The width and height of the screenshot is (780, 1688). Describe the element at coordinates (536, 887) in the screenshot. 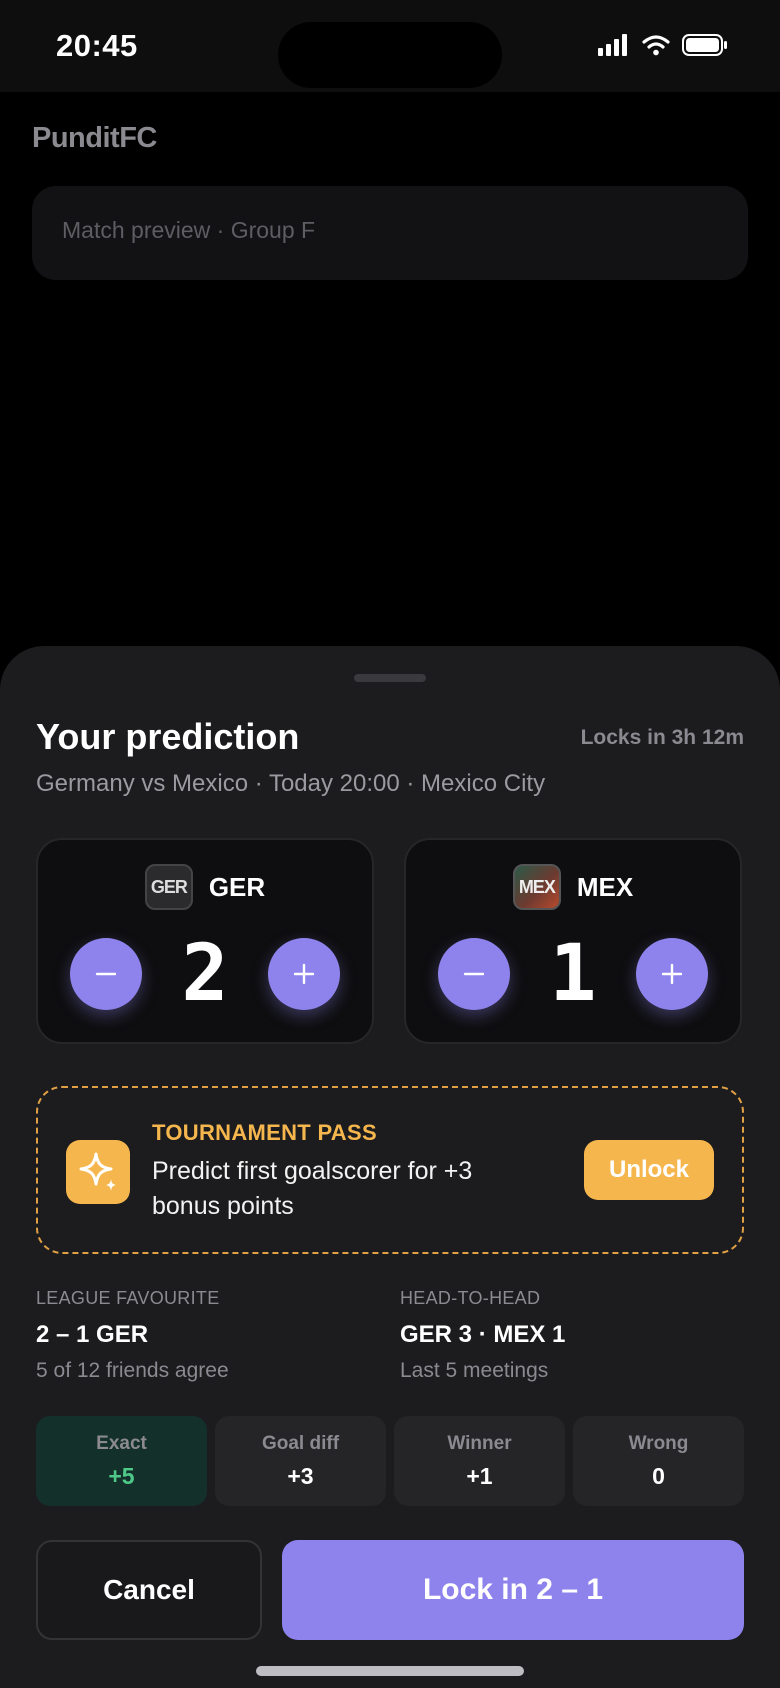

I see `mexico-flag-icon: MEX` at that location.